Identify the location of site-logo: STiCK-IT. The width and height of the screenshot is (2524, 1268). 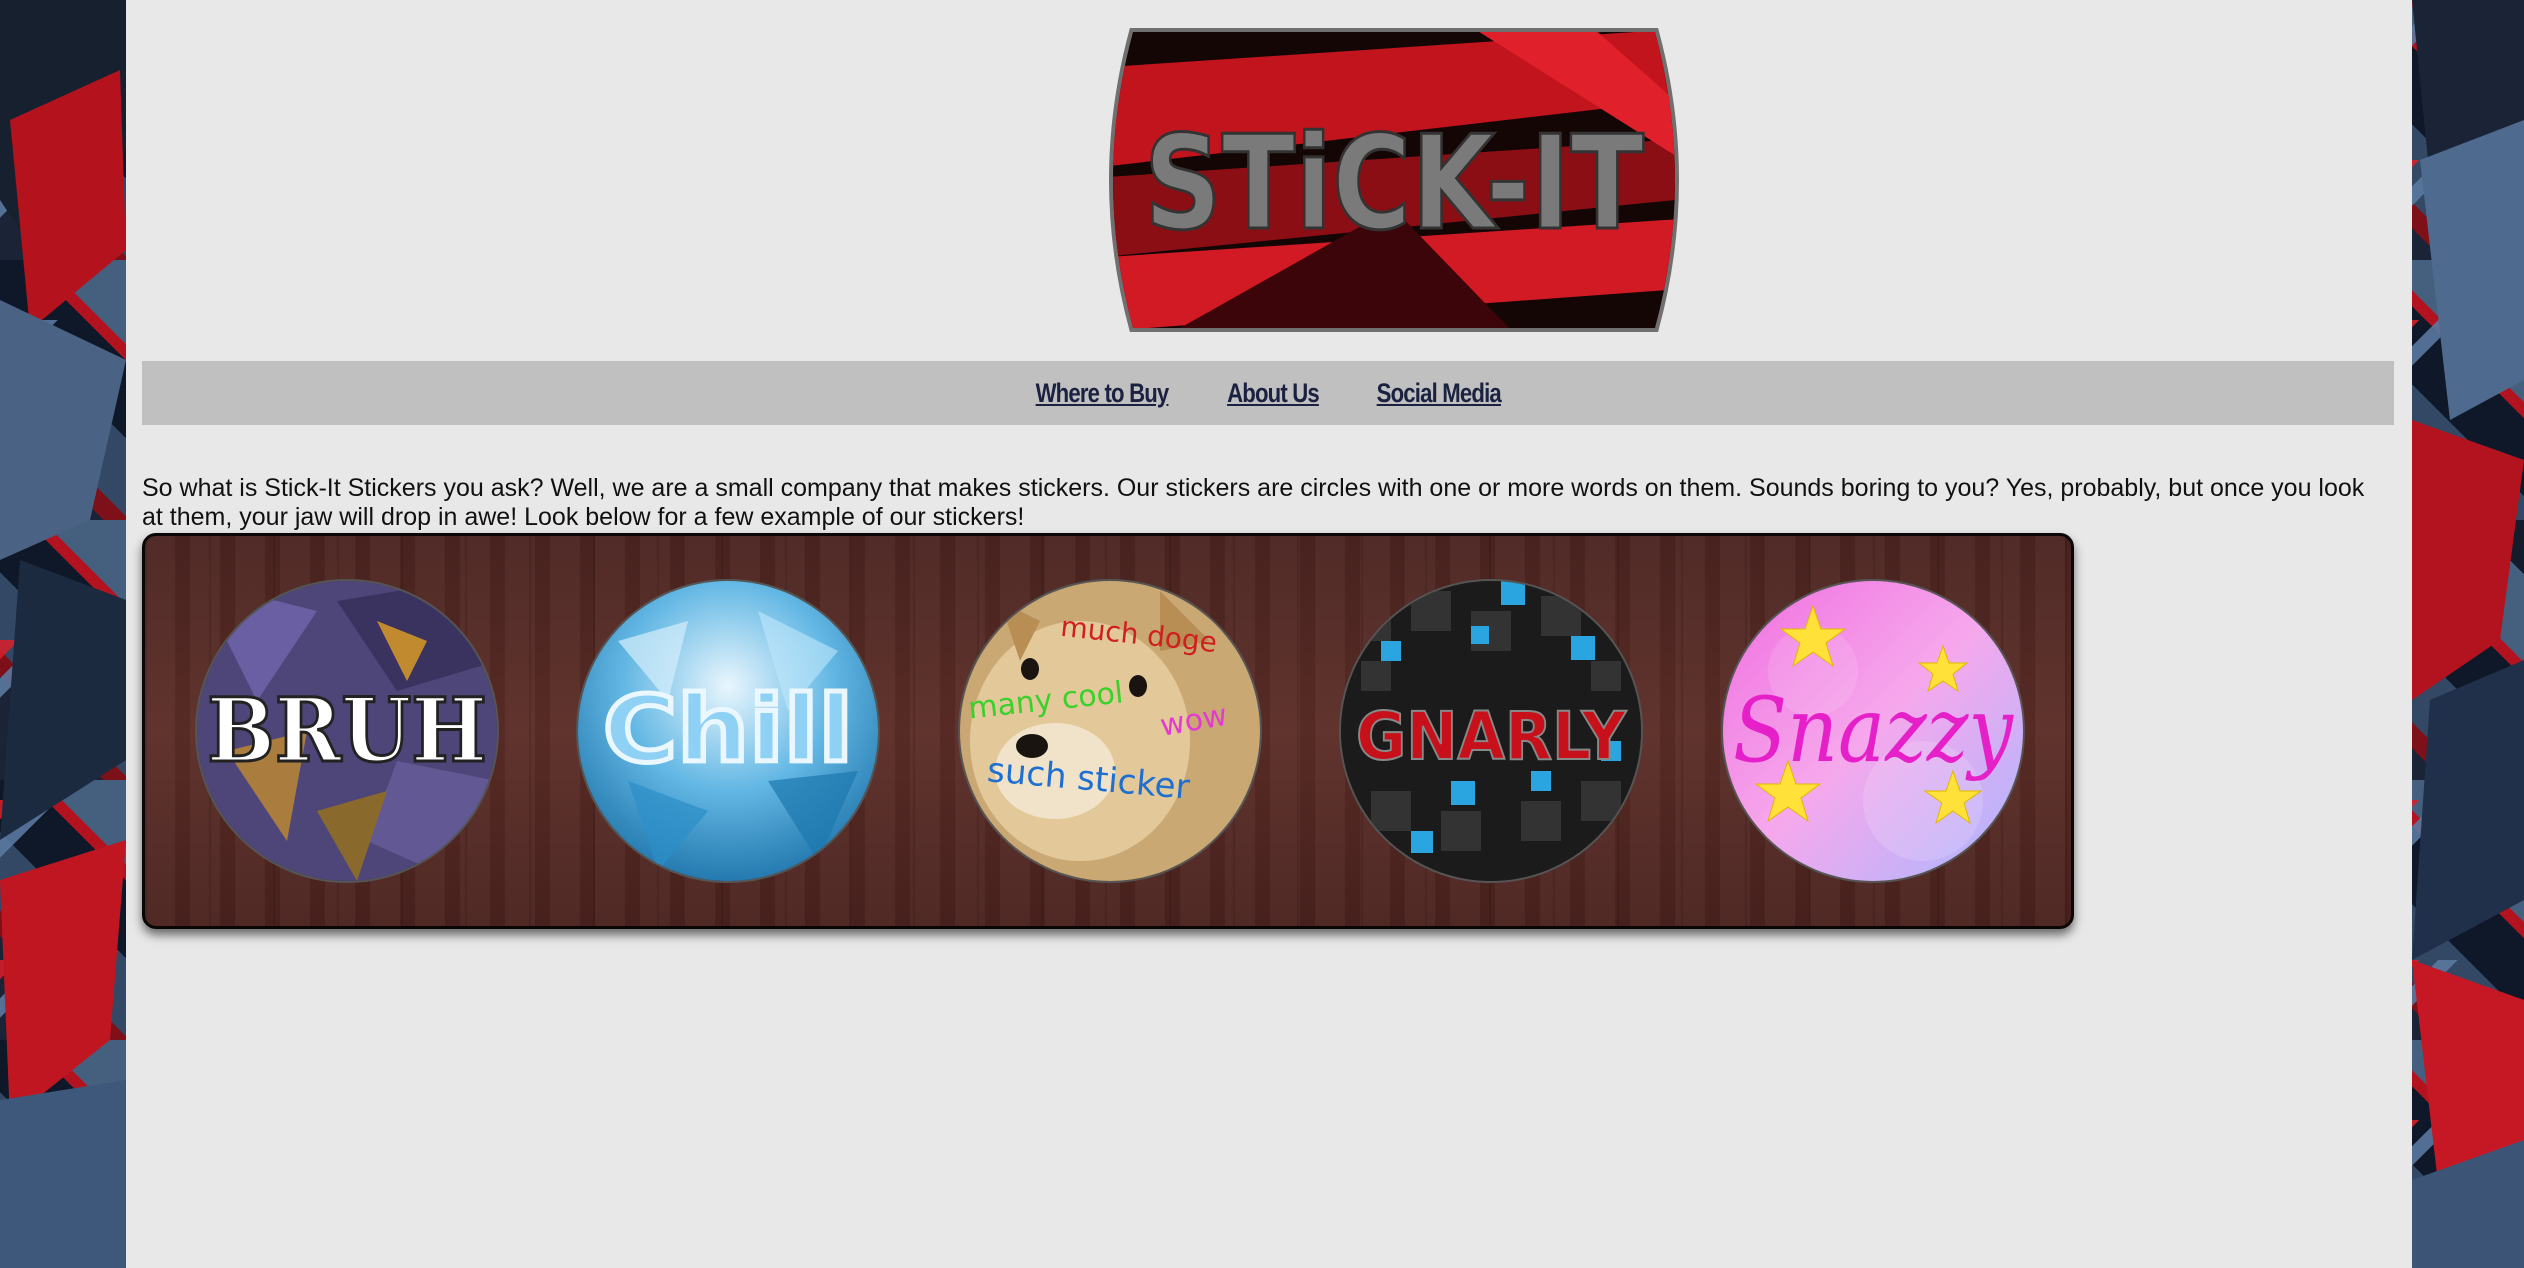
(1394, 180).